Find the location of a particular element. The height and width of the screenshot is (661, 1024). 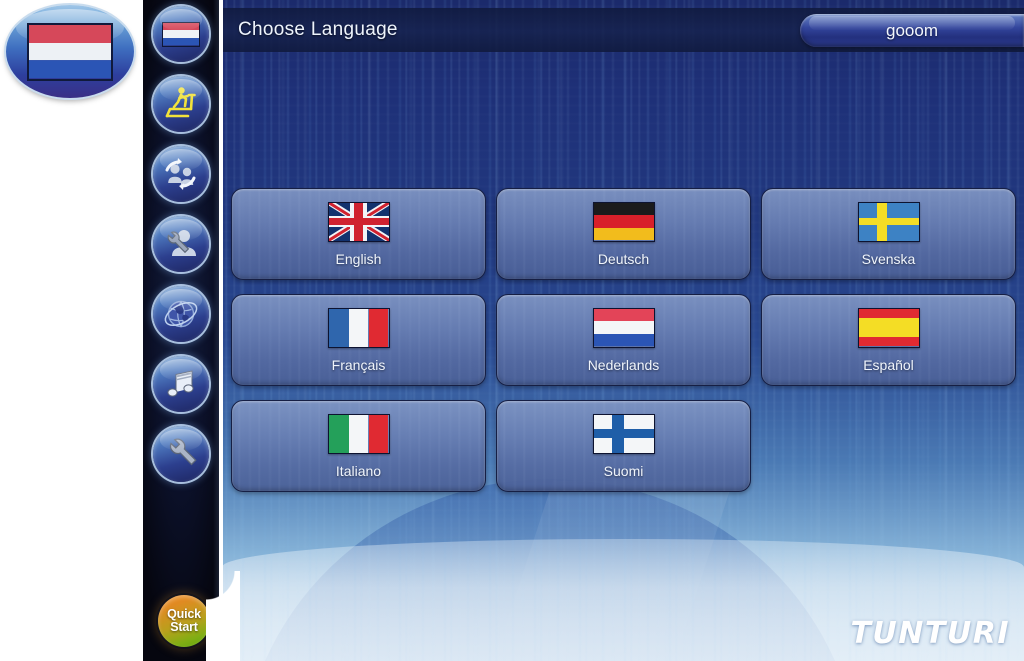

quick-start-line2: Start is located at coordinates (184, 627).